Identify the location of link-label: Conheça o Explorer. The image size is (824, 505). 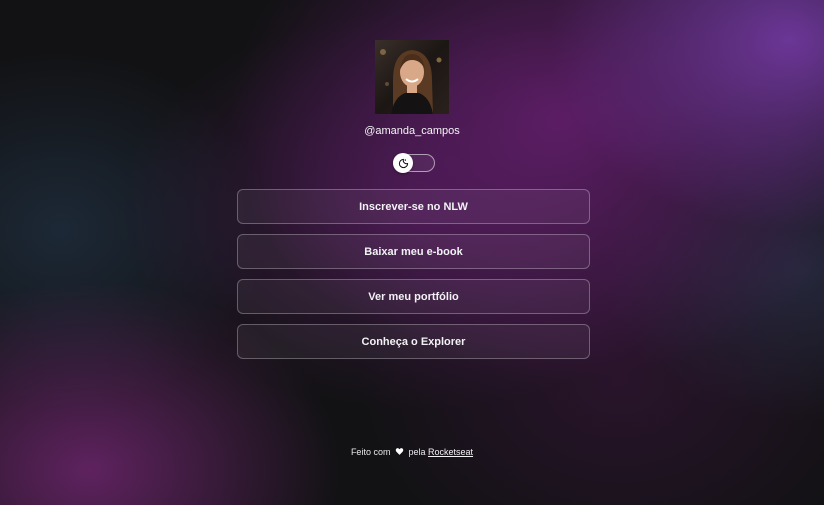
(413, 341).